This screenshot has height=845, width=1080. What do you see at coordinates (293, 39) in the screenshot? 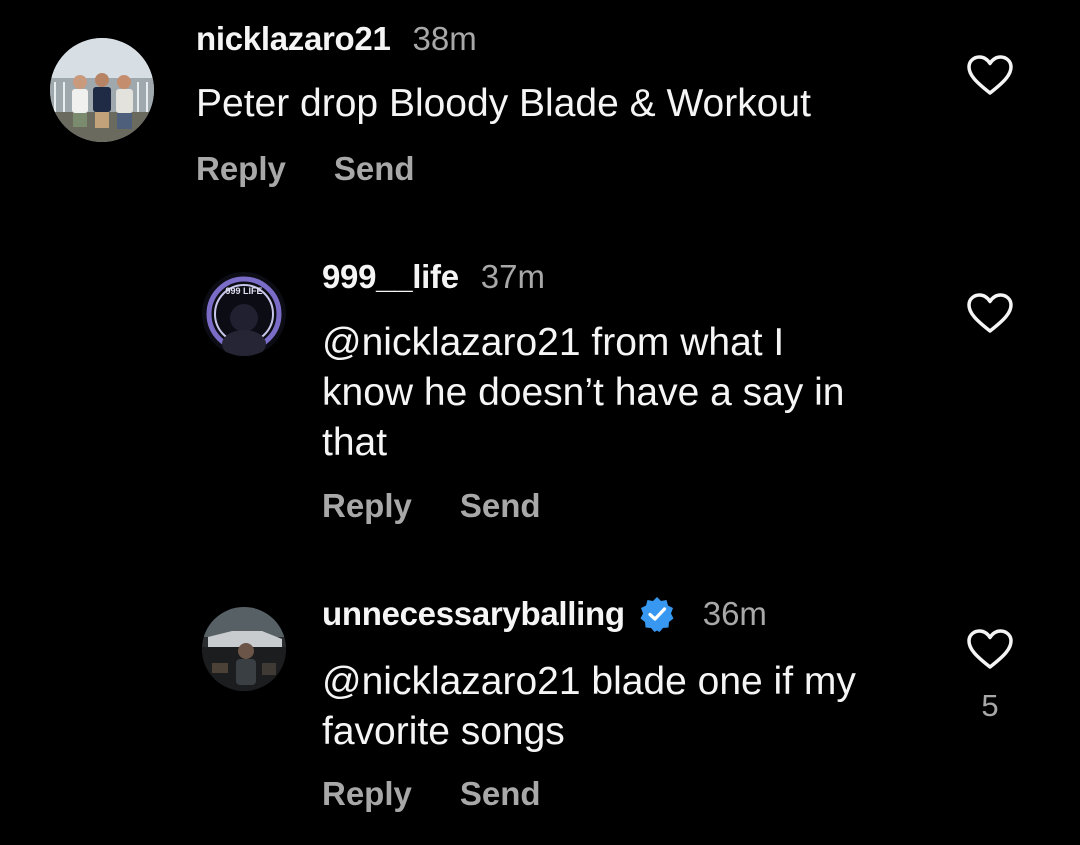
I see `username: nicklazaro21` at bounding box center [293, 39].